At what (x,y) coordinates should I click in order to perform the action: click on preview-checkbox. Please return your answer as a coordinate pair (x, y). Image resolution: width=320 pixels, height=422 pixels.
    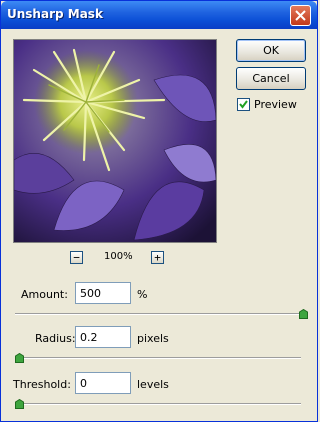
    Looking at the image, I should click on (243, 104).